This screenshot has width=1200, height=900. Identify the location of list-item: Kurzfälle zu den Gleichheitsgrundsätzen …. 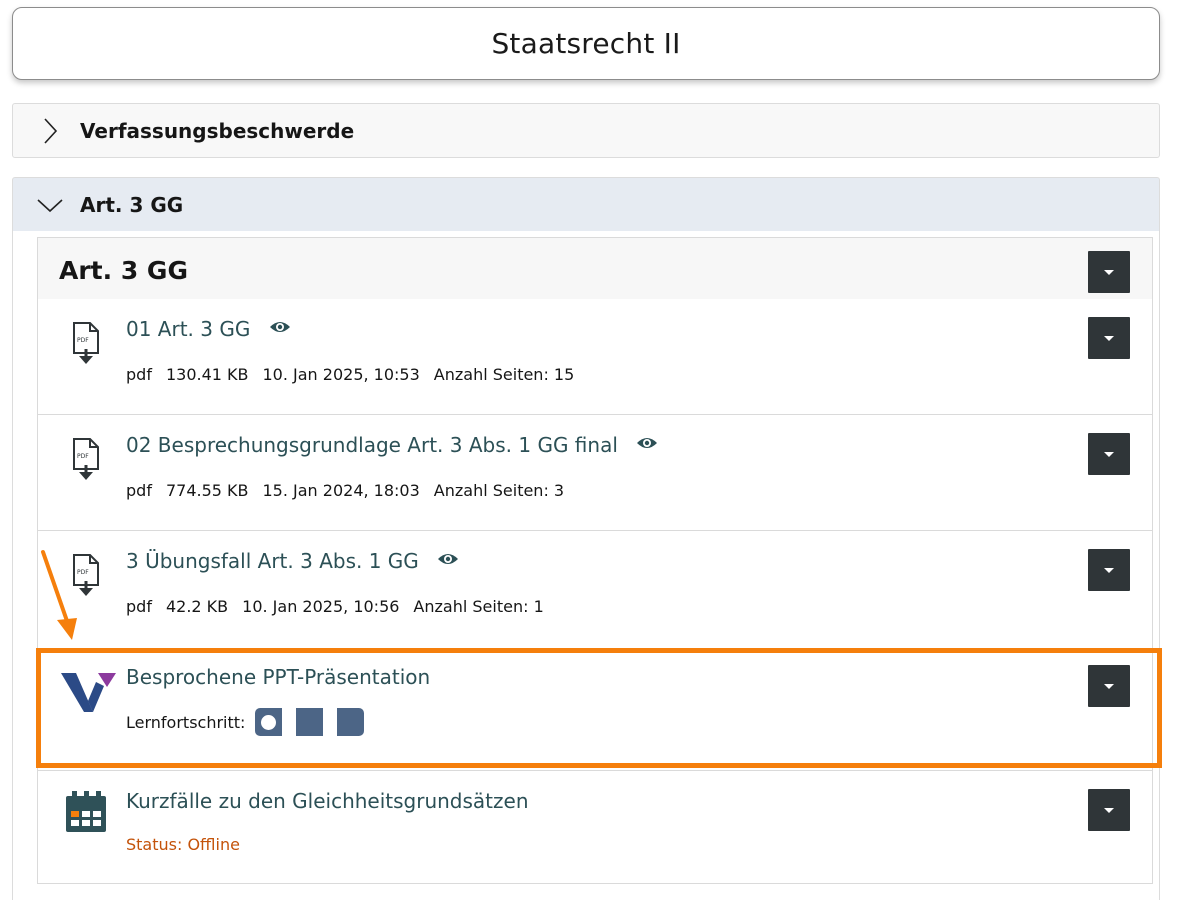
(595, 827).